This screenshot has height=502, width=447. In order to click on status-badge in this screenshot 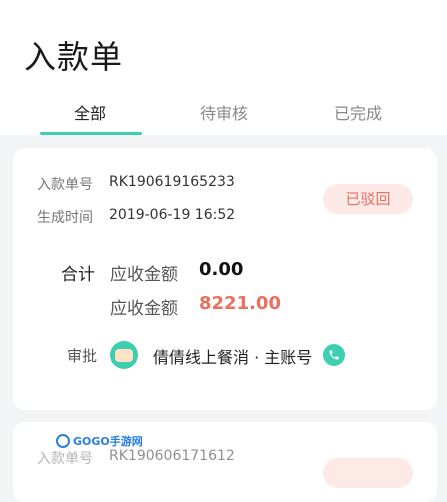, I will do `click(368, 473)`.